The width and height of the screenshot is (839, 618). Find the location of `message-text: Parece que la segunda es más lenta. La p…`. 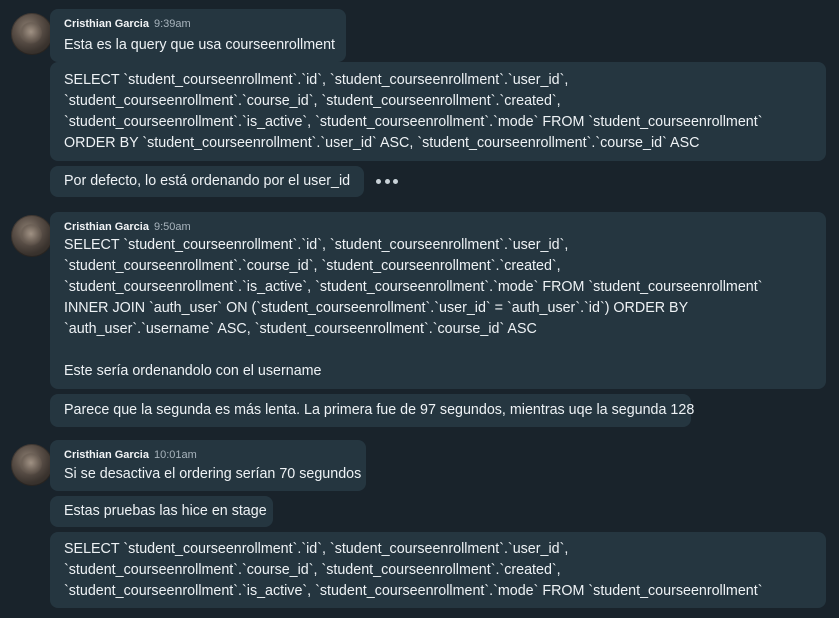

message-text: Parece que la segunda es más lenta. La p… is located at coordinates (379, 410).